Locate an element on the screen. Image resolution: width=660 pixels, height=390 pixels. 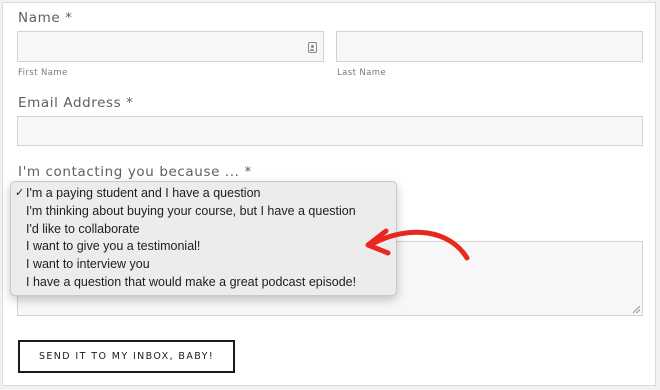
resize-handle-icon is located at coordinates (636, 309).